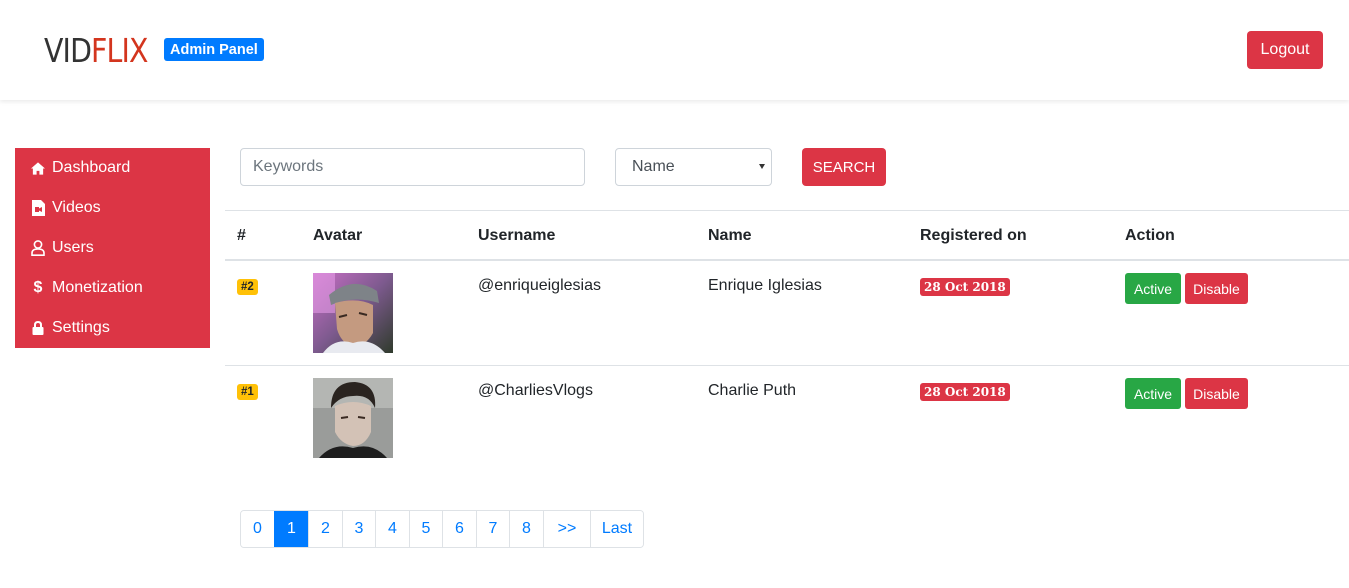 The width and height of the screenshot is (1349, 588). Describe the element at coordinates (693, 167) in the screenshot. I see `search-field-select: Name` at that location.